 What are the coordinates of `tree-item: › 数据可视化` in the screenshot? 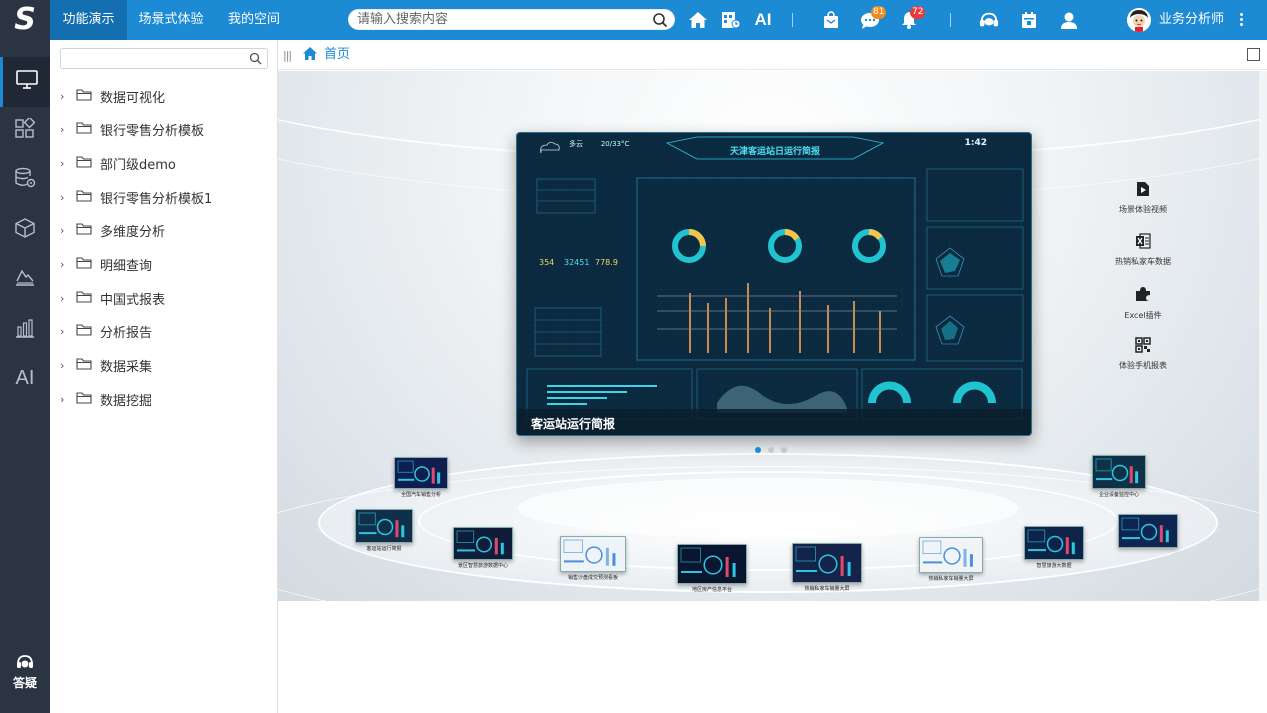 It's located at (165, 96).